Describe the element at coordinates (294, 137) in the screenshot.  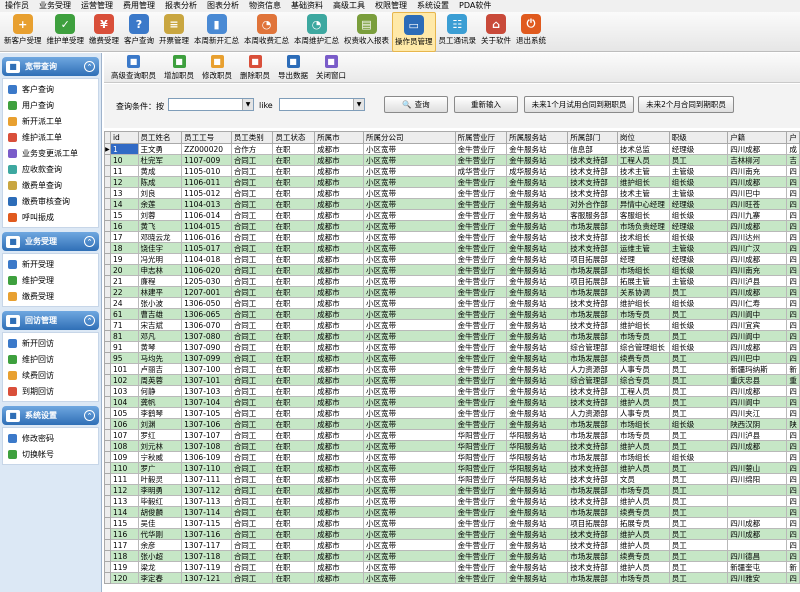
I see `column-header: 员工状态` at that location.